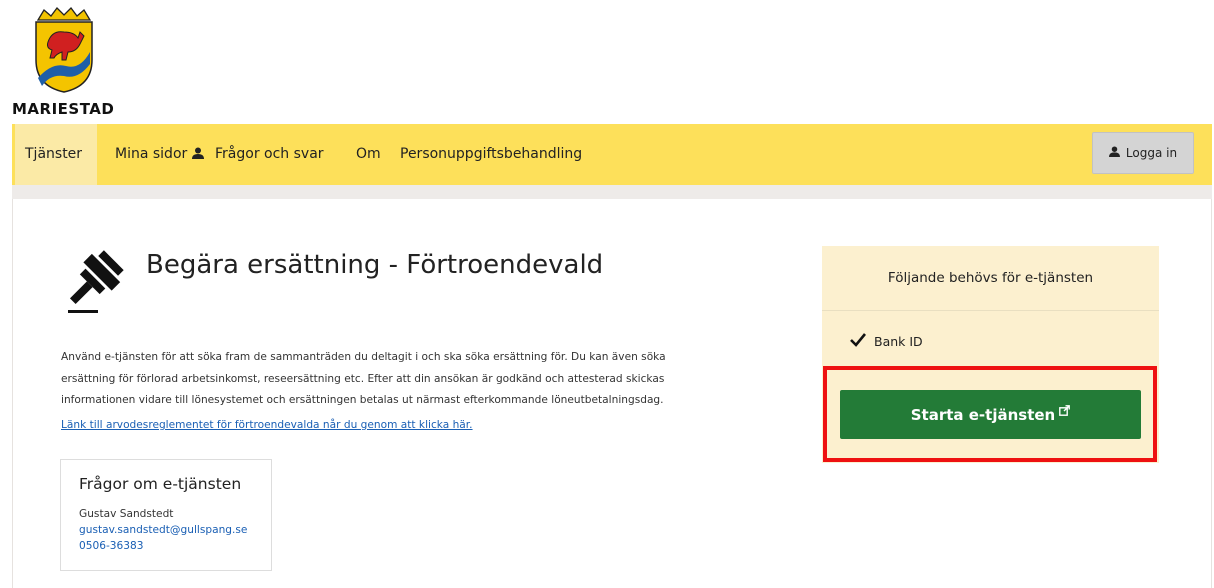  I want to click on nav-item-om: Om, so click(368, 154).